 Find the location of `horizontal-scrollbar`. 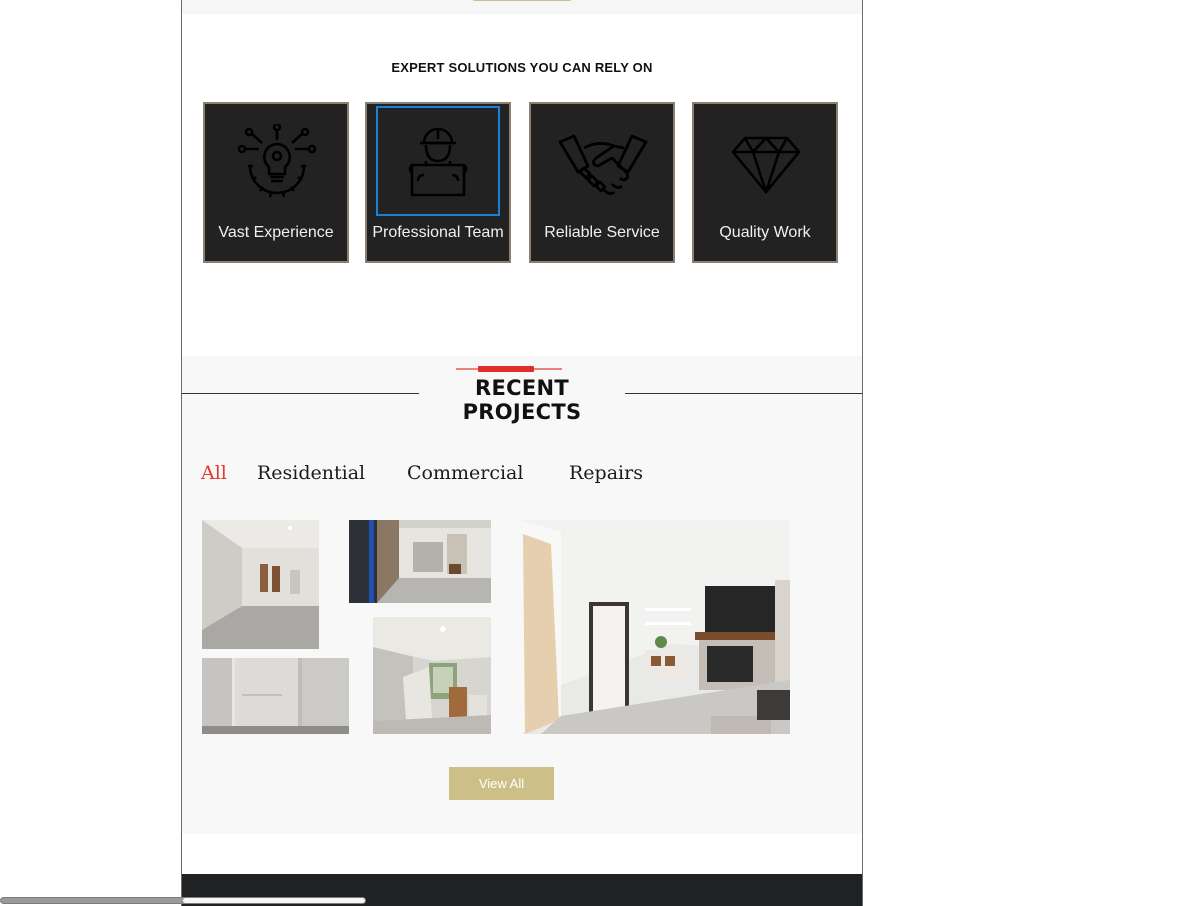

horizontal-scrollbar is located at coordinates (183, 900).